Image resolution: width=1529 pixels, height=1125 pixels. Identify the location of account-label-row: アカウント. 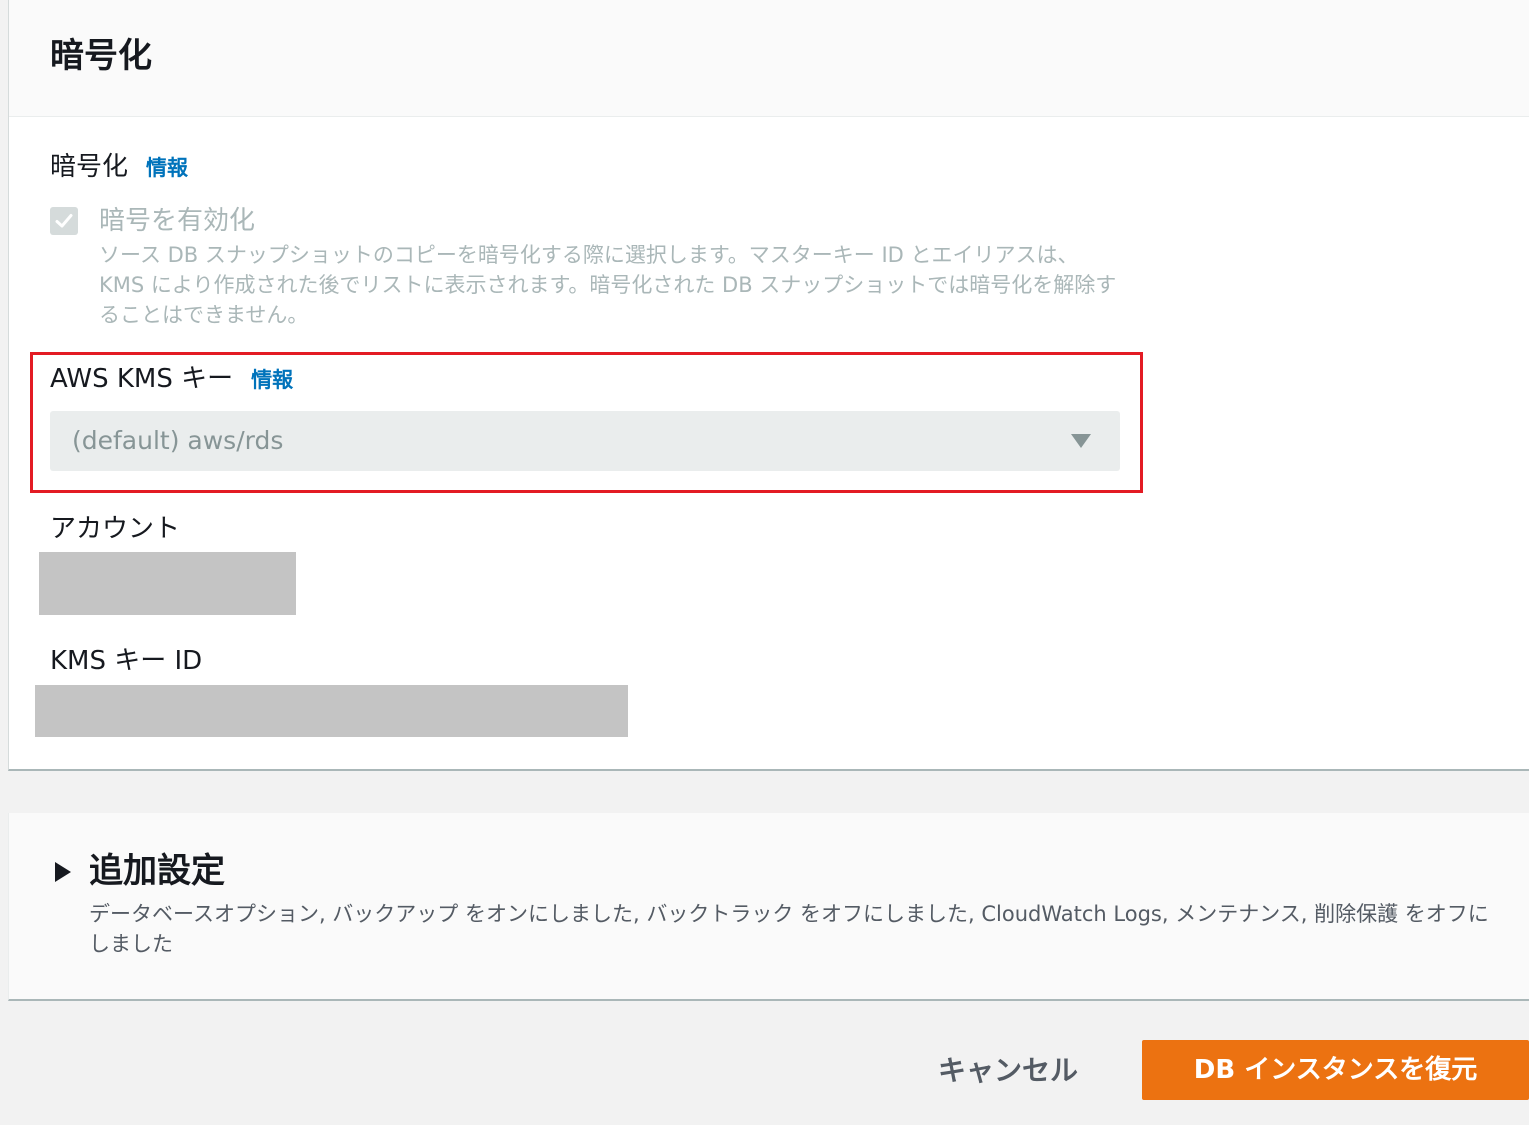
(115, 530).